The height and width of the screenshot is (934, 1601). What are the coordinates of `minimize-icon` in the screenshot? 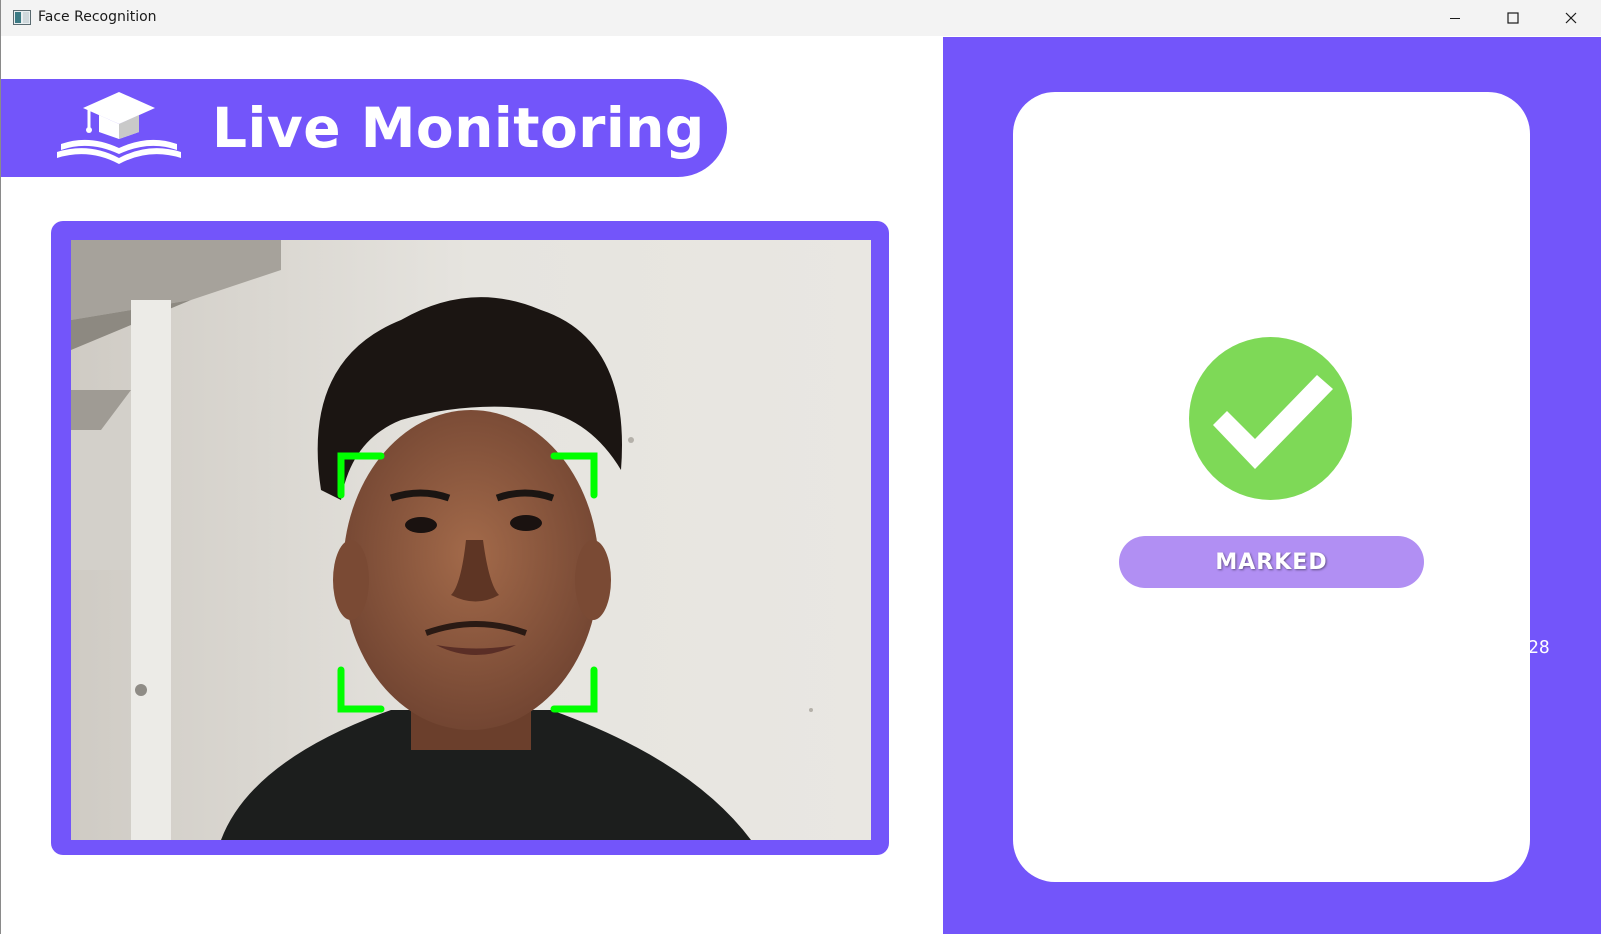 It's located at (1455, 18).